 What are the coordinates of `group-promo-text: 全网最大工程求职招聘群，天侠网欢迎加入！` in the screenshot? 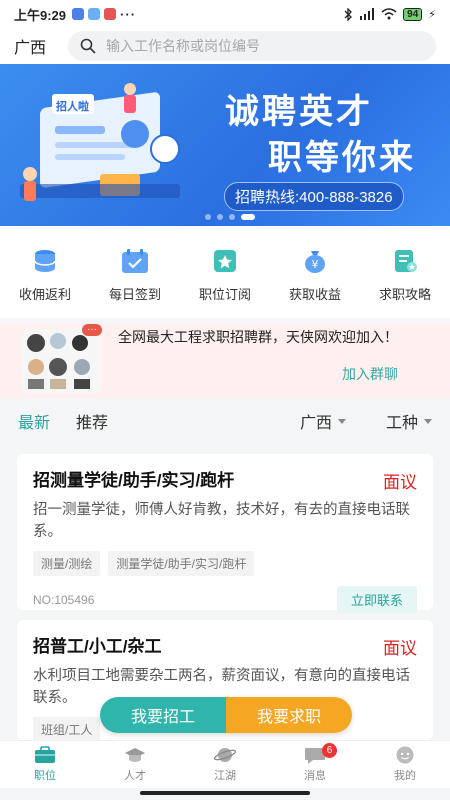 It's located at (258, 337).